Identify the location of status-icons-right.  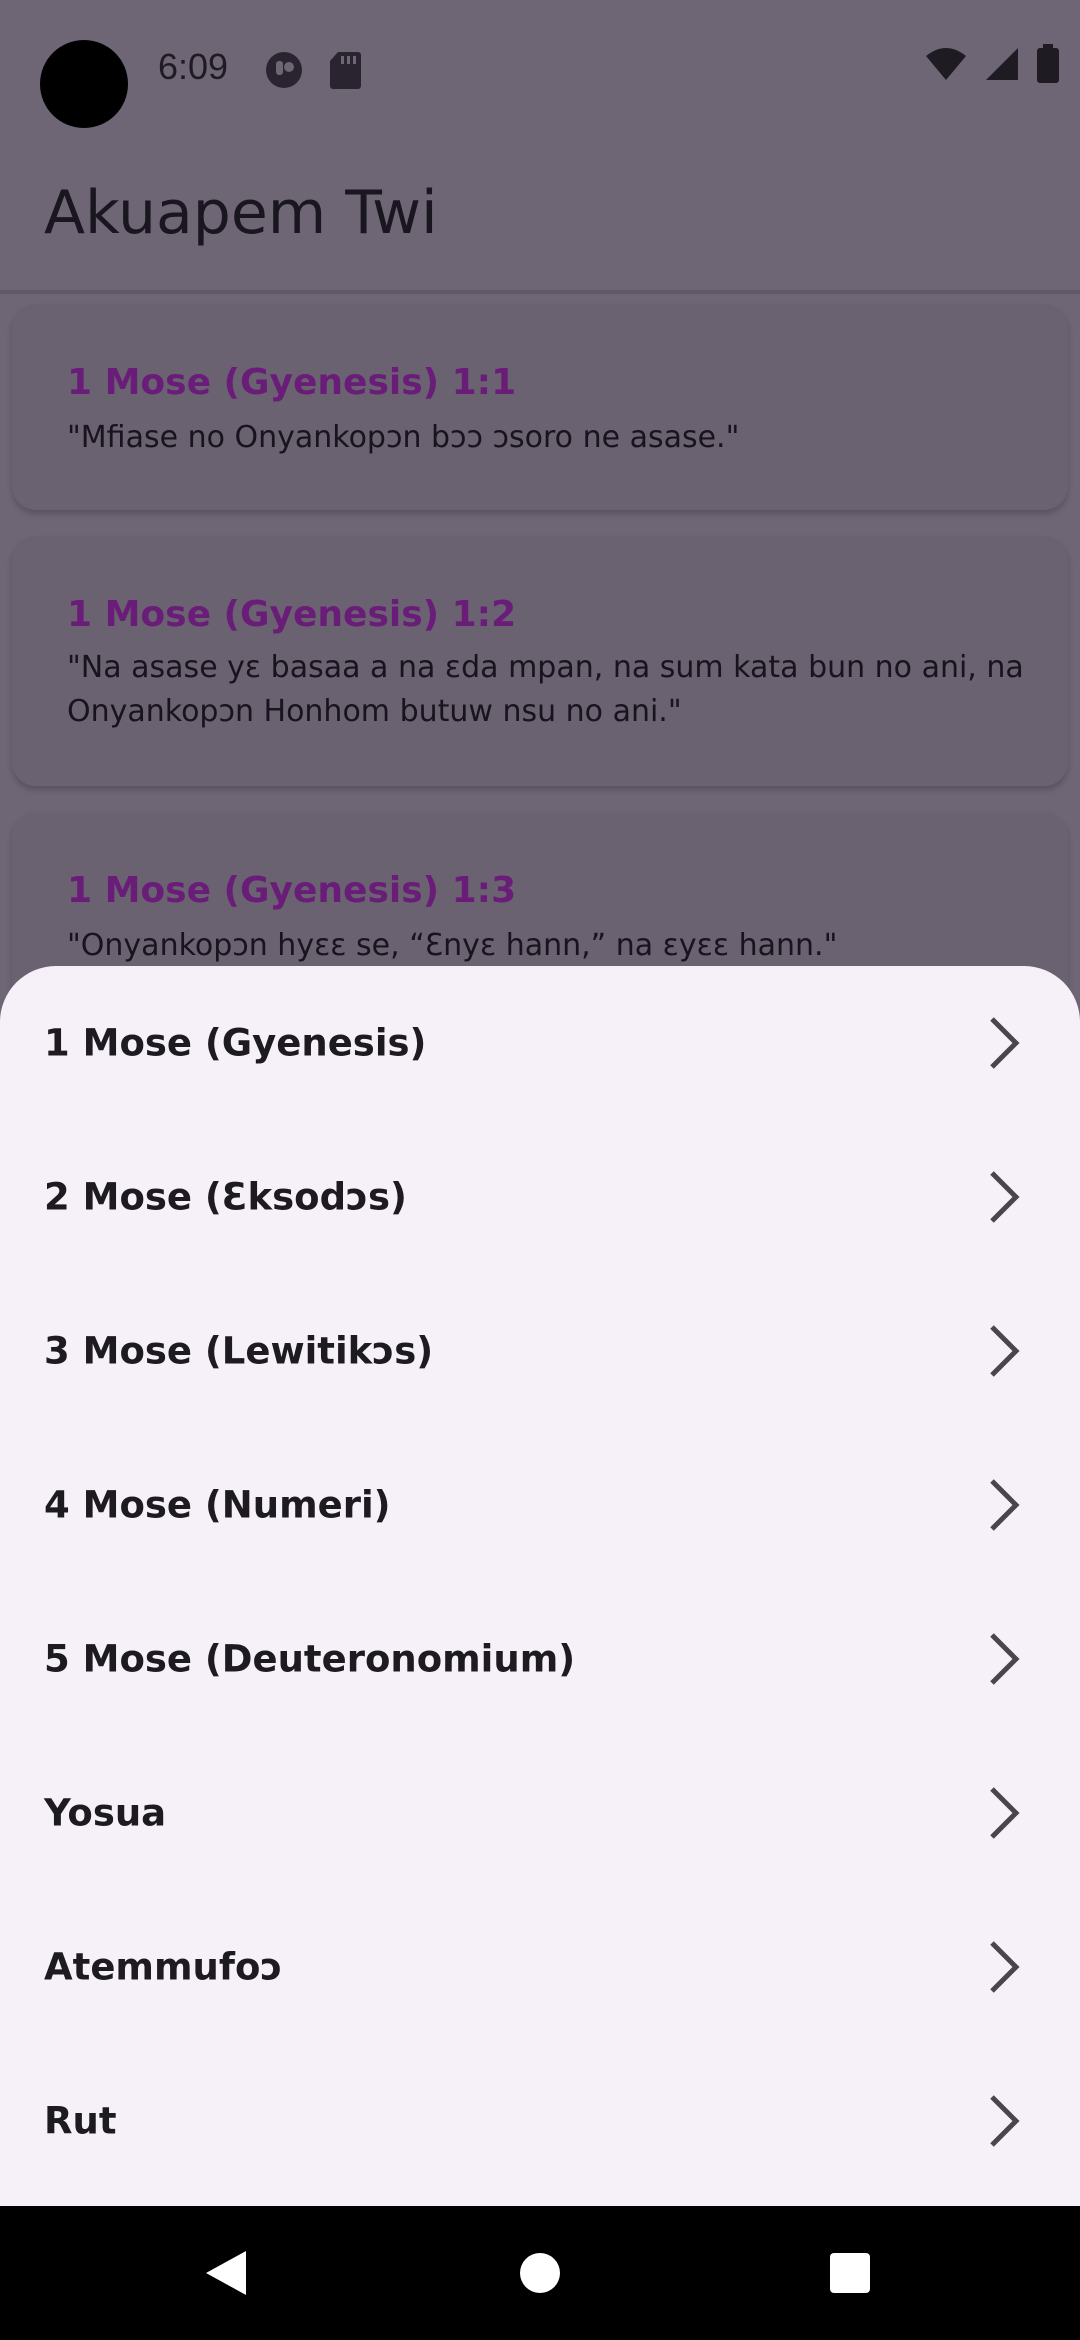
(992, 66).